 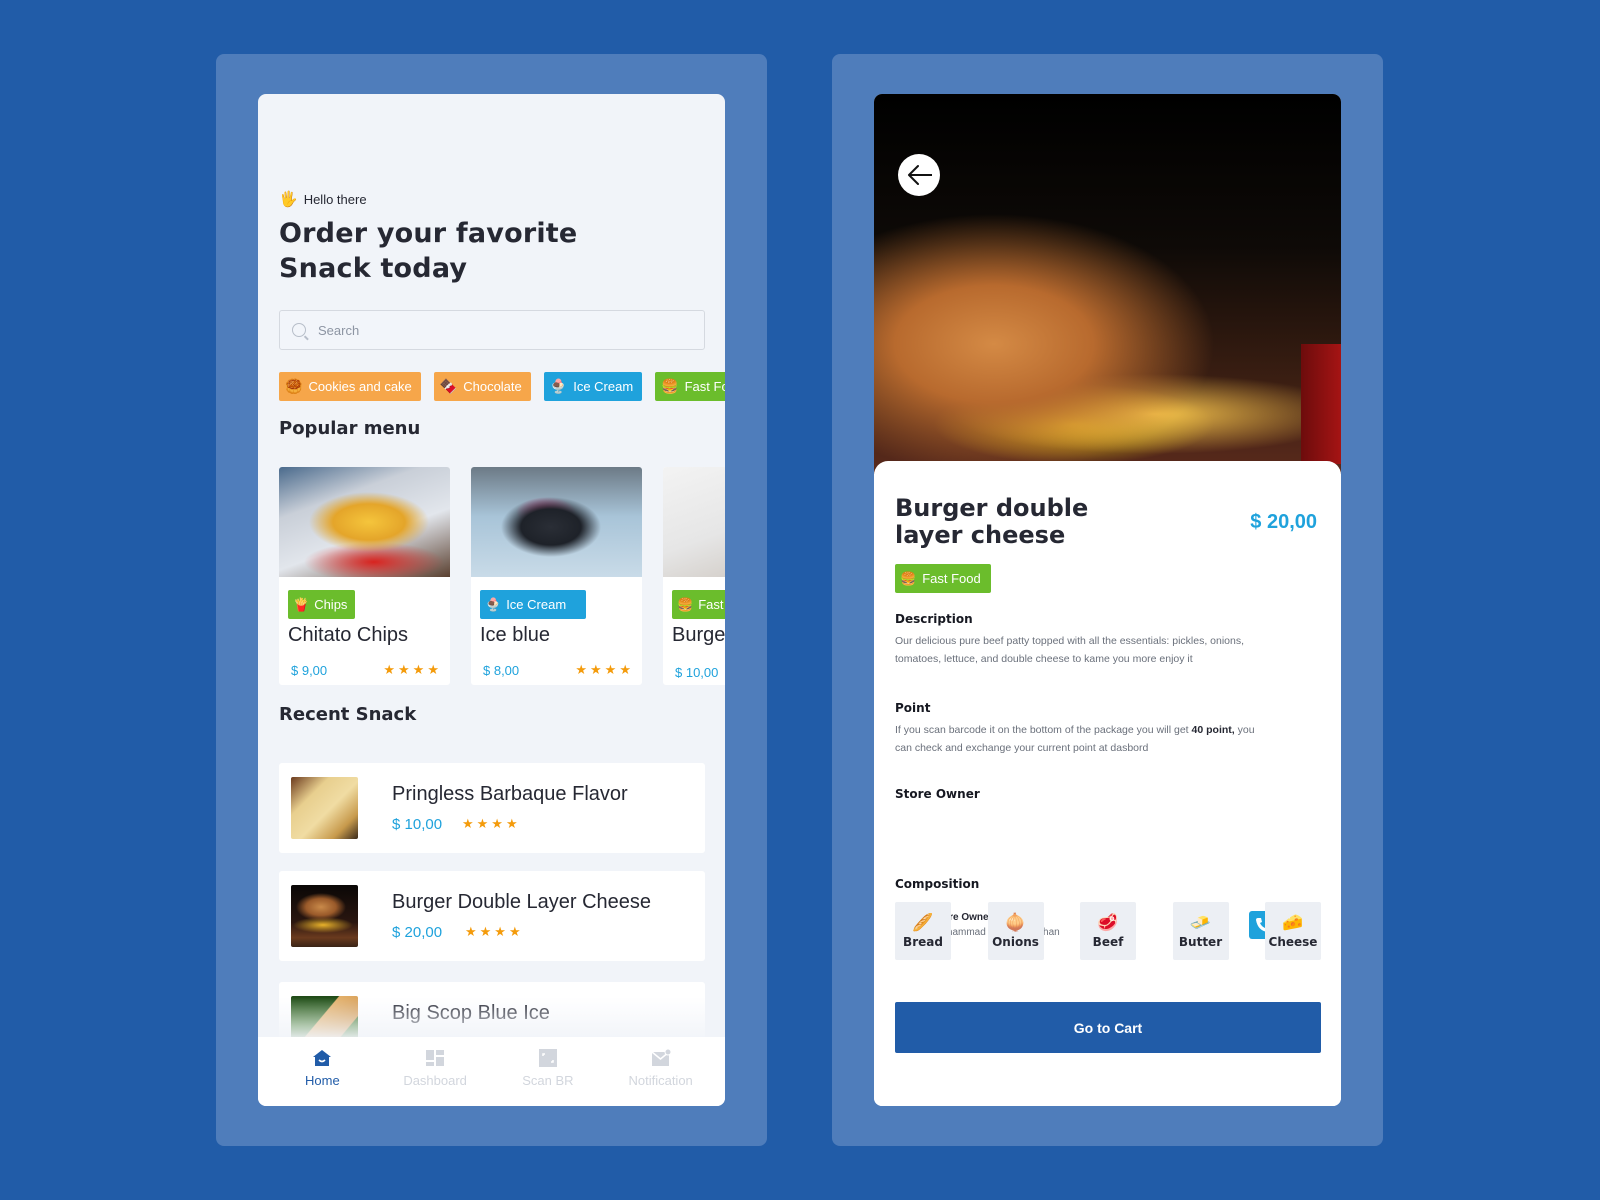 I want to click on butter-icon: 🧈, so click(x=1200, y=922).